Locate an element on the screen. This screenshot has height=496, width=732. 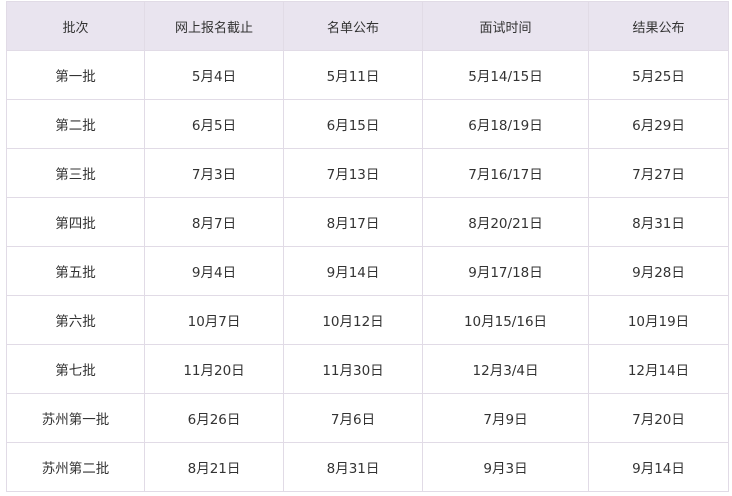
cell-batch: 第三批 is located at coordinates (75, 173).